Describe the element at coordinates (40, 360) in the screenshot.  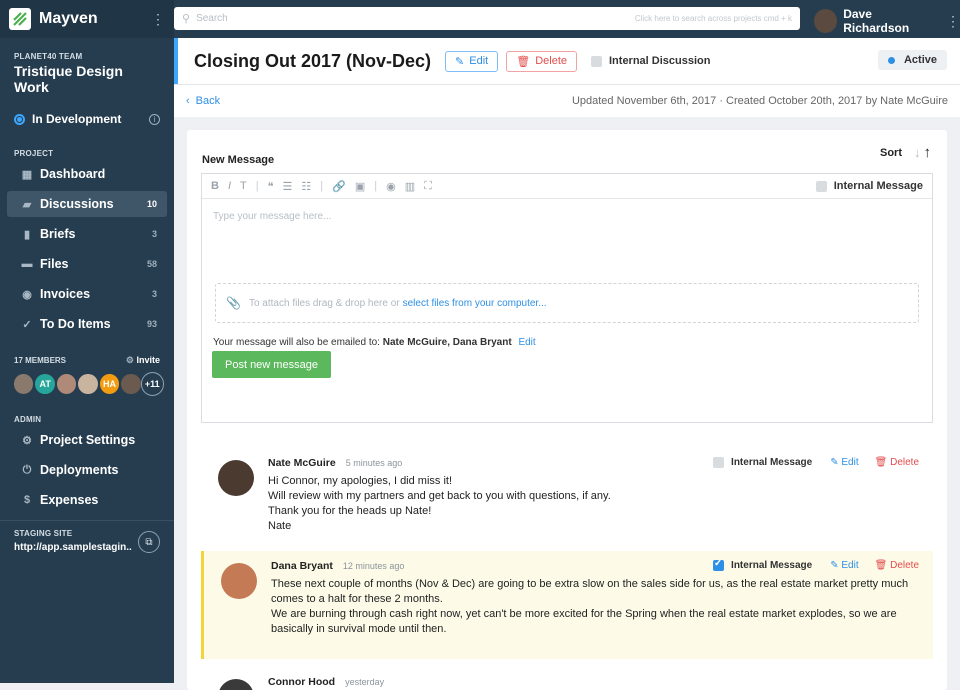
I see `members-label: 17 MEMBERS` at that location.